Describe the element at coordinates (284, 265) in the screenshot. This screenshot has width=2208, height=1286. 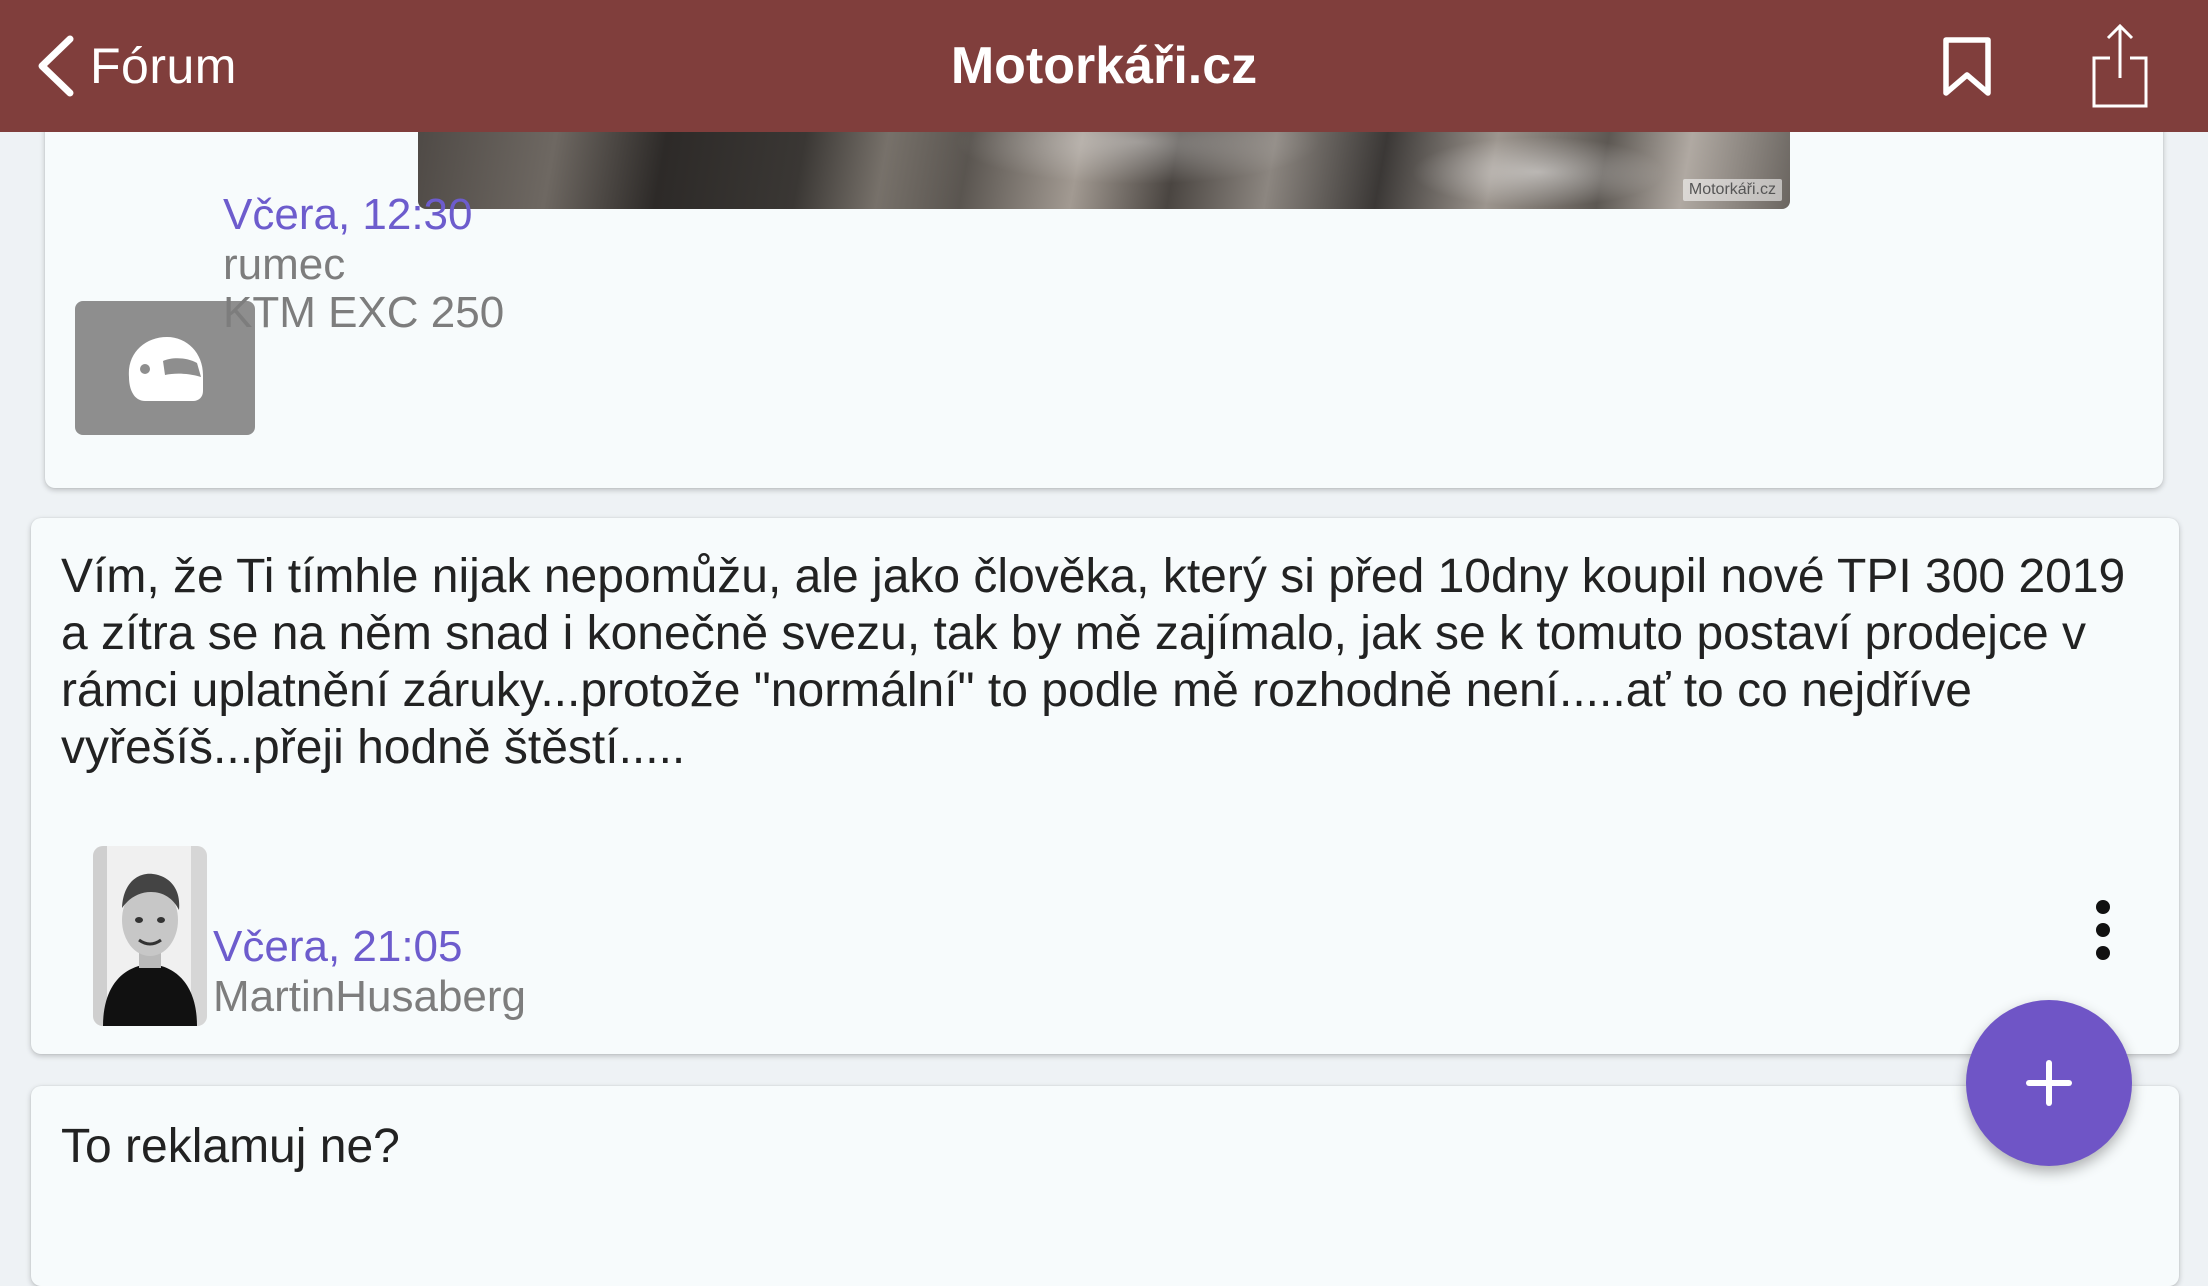
I see `post-author: rumec` at that location.